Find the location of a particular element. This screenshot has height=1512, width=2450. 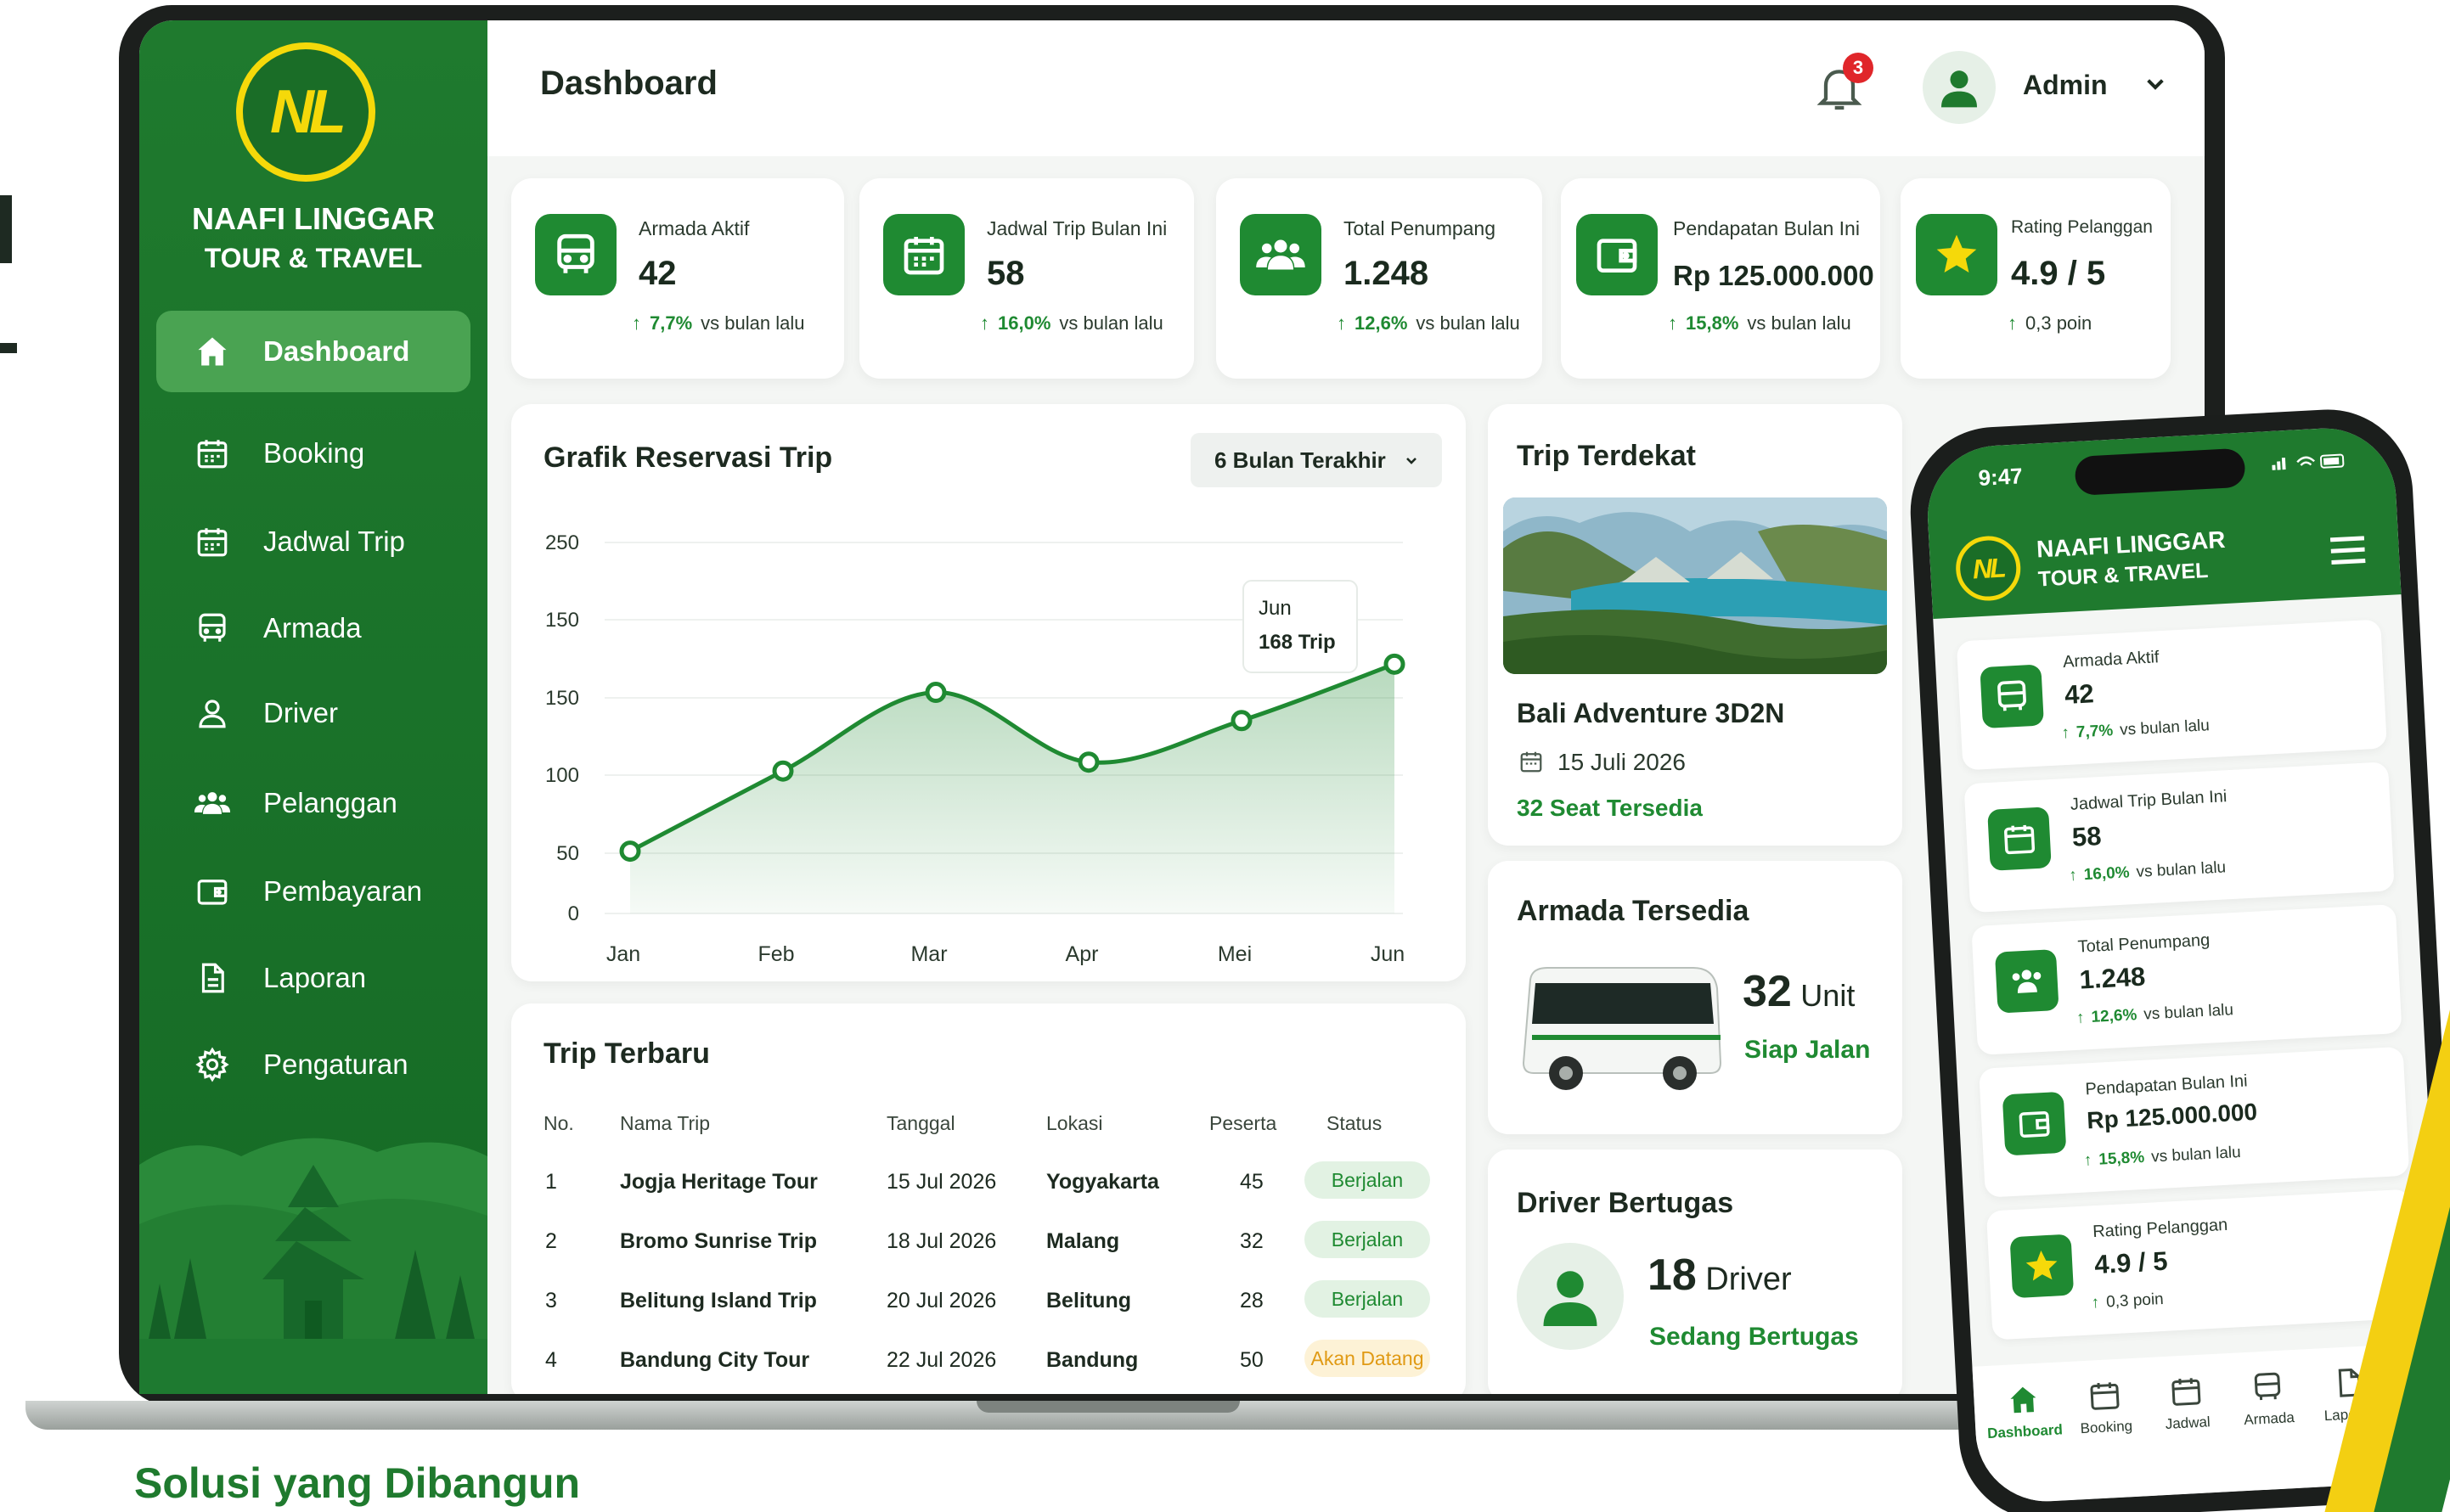

sidebar-item-laporan: Laporan is located at coordinates (313, 978).